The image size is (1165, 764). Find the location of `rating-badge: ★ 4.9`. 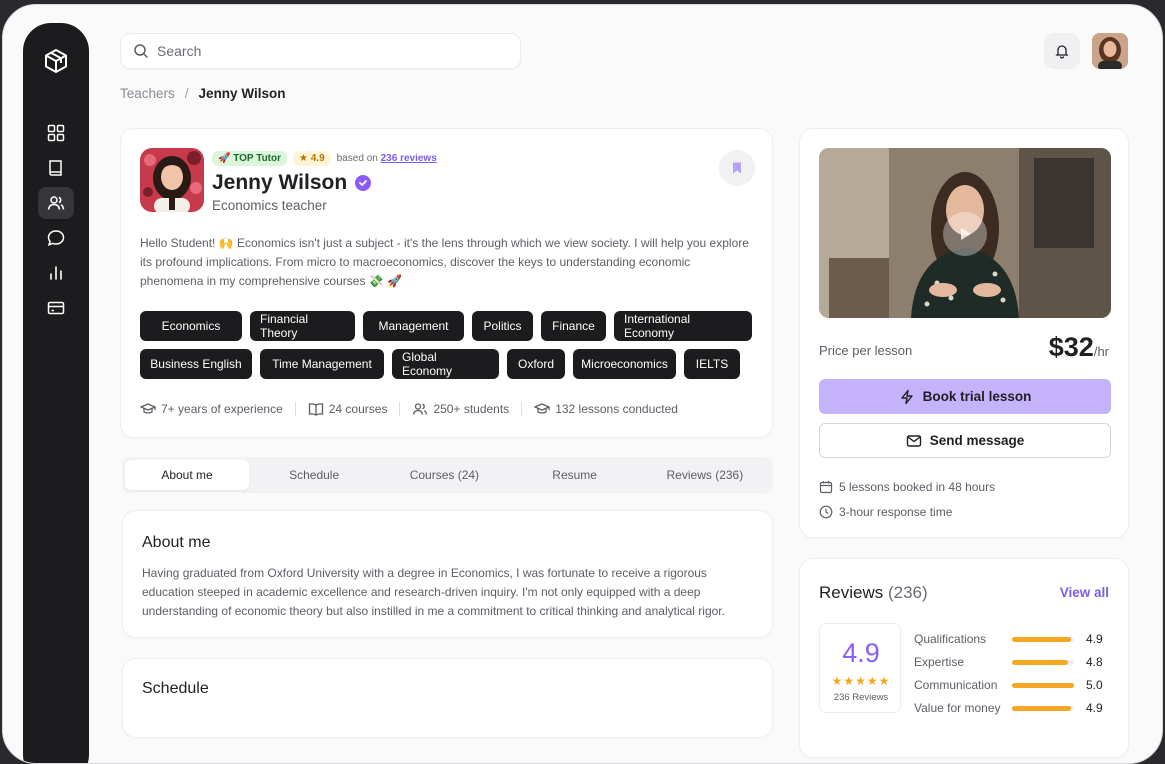

rating-badge: ★ 4.9 is located at coordinates (312, 158).